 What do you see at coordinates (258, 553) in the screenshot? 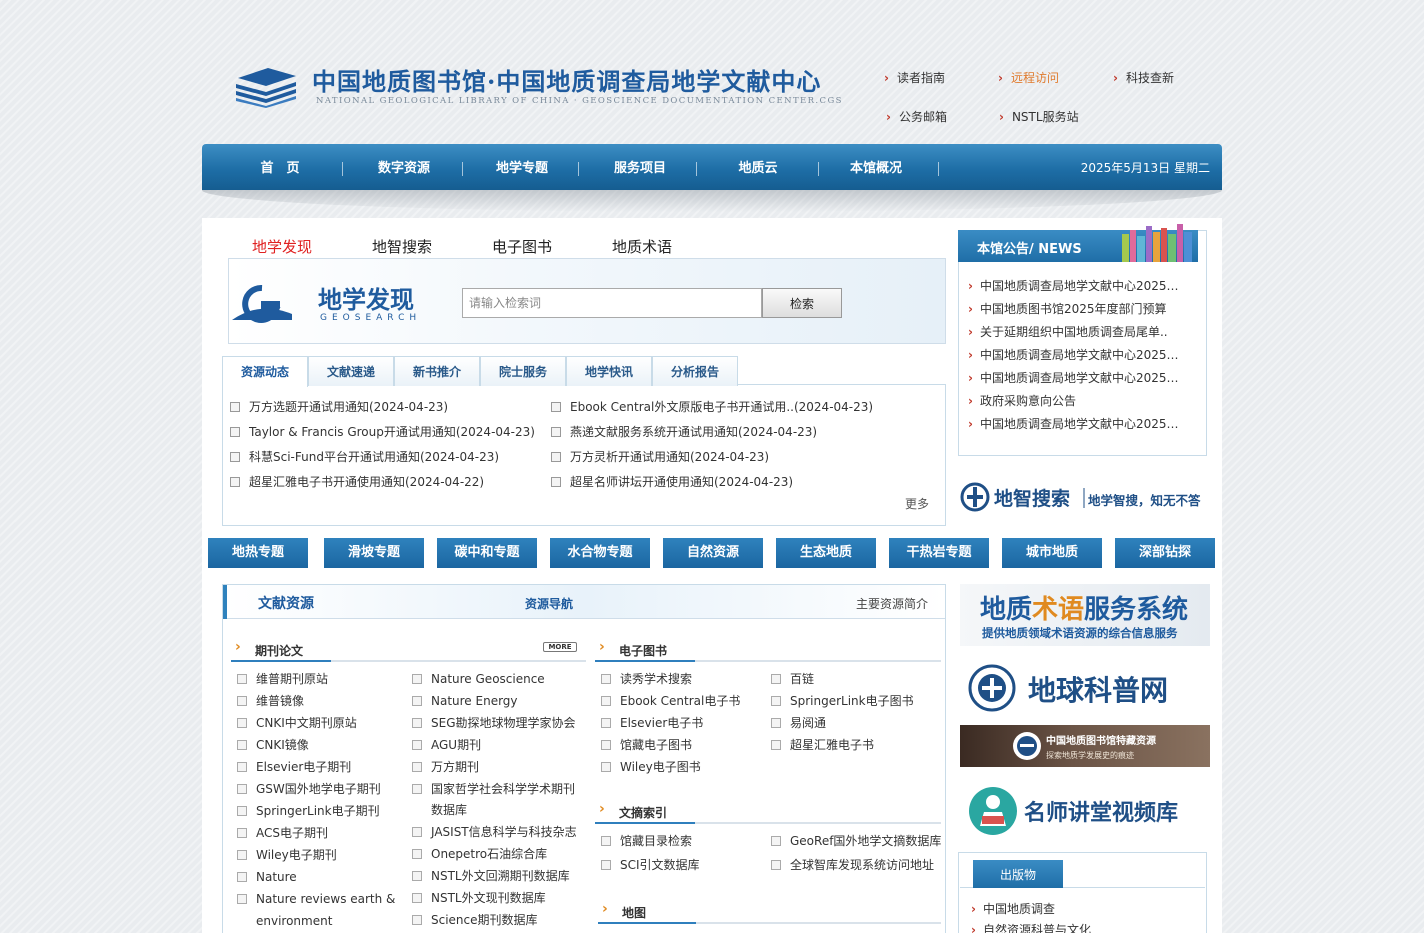
I see `topic-geothermal: 地热专题` at bounding box center [258, 553].